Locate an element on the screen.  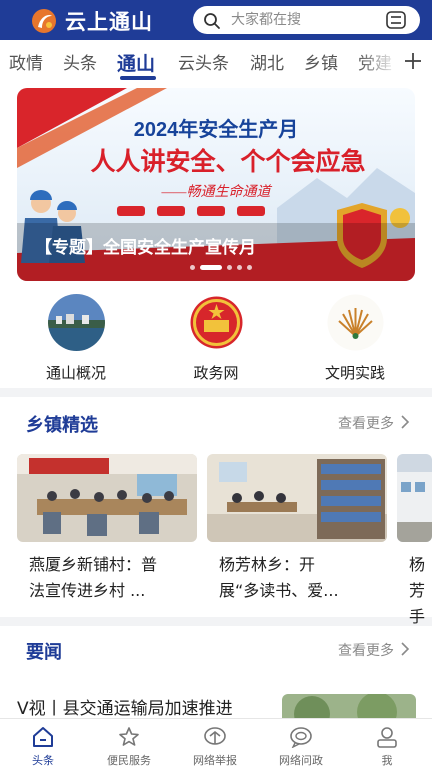
user-icon is located at coordinates (387, 737).